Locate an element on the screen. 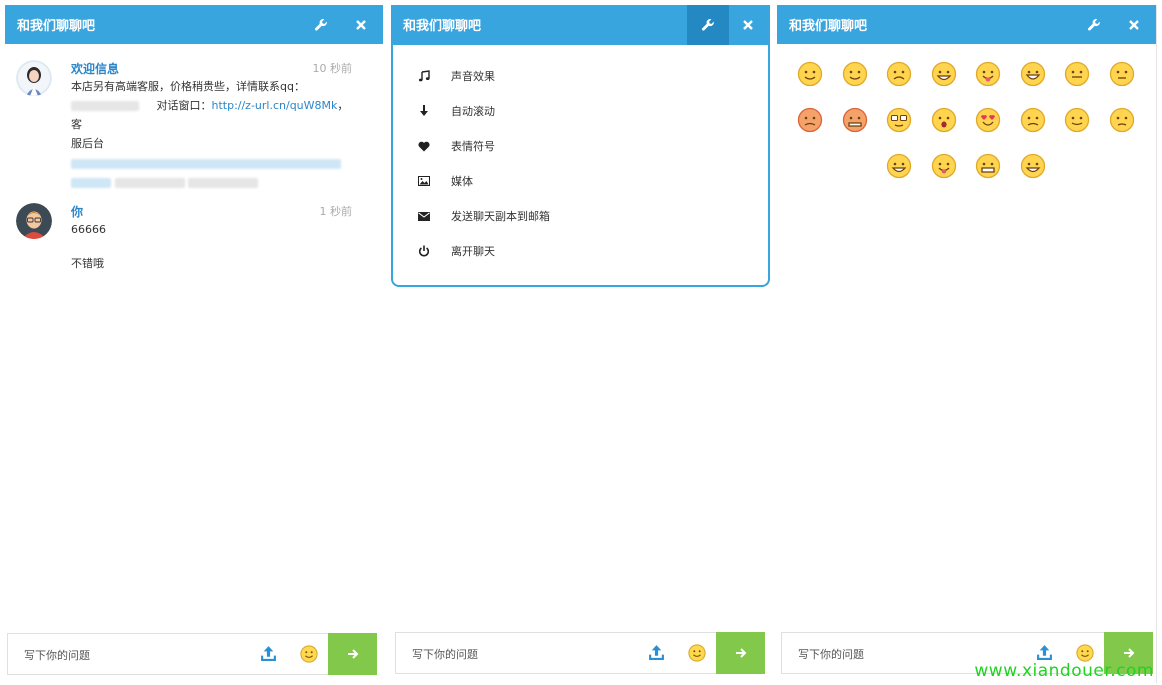  sender-name: 欢迎信息 is located at coordinates (95, 69).